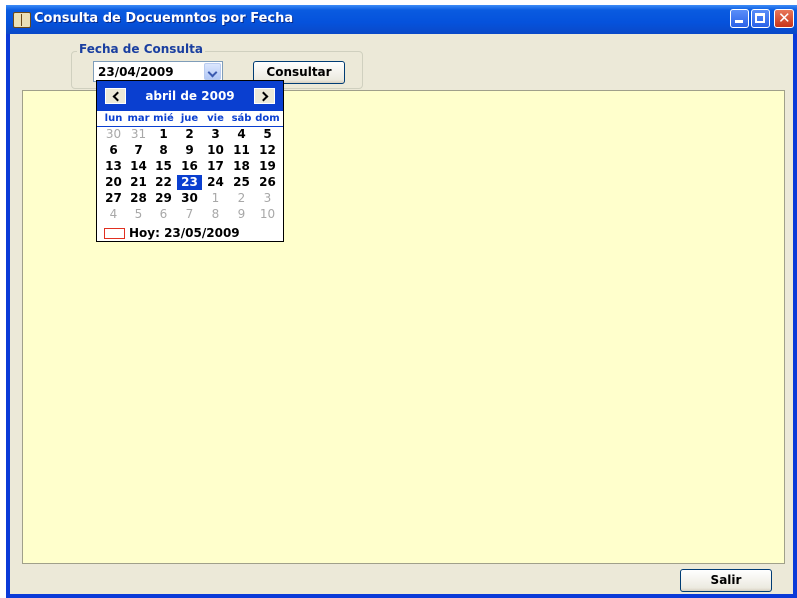  I want to click on today-label: Hoy: 23/05/2009, so click(184, 233).